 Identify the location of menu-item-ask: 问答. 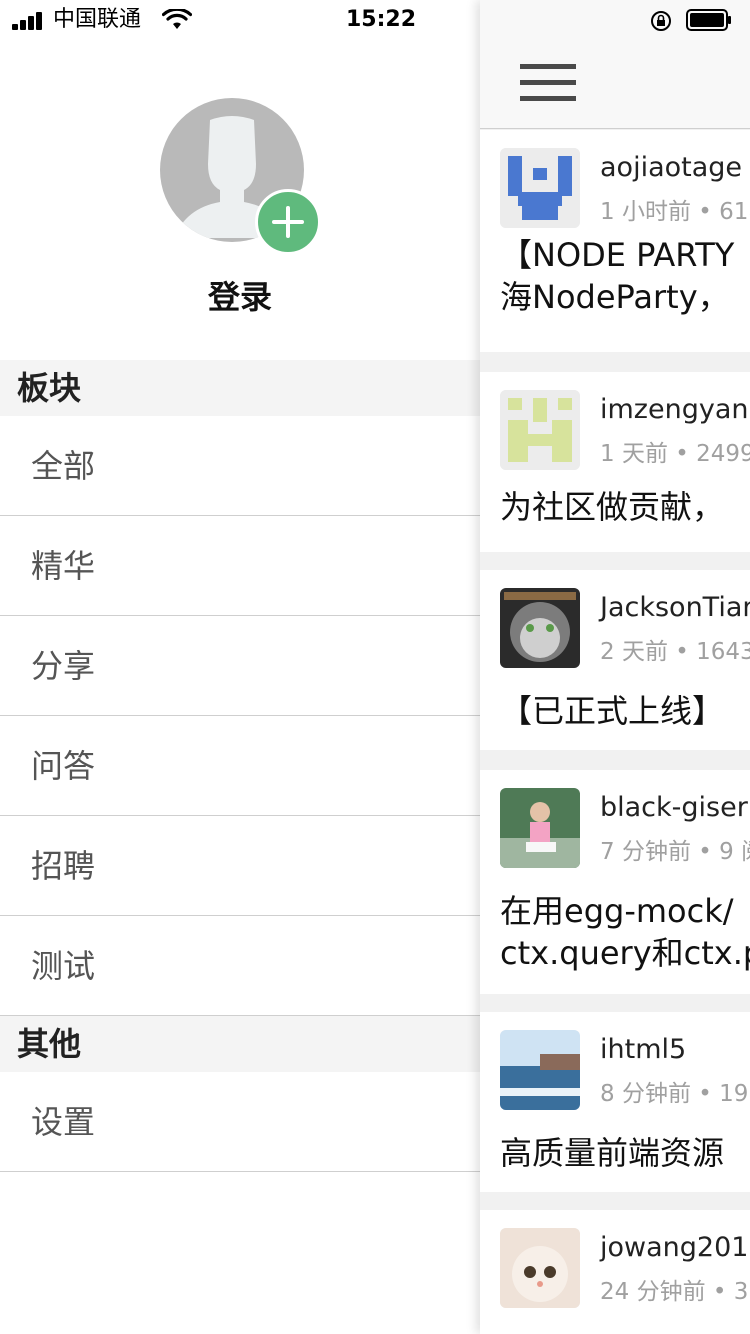
(240, 766).